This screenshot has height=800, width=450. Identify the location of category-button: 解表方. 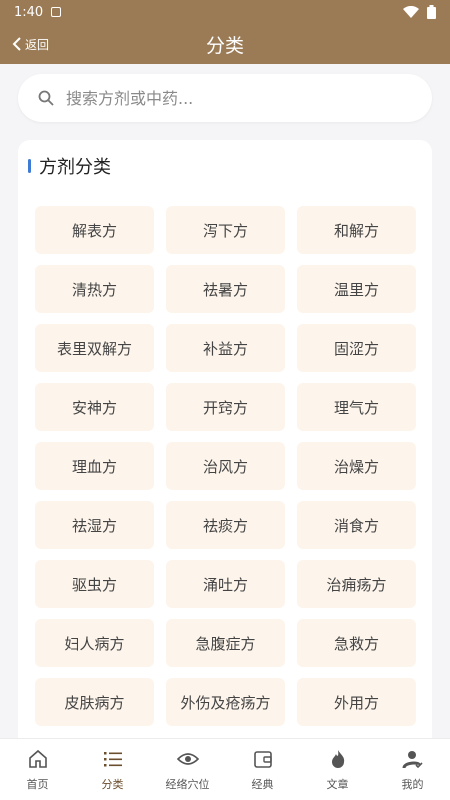
(94, 230).